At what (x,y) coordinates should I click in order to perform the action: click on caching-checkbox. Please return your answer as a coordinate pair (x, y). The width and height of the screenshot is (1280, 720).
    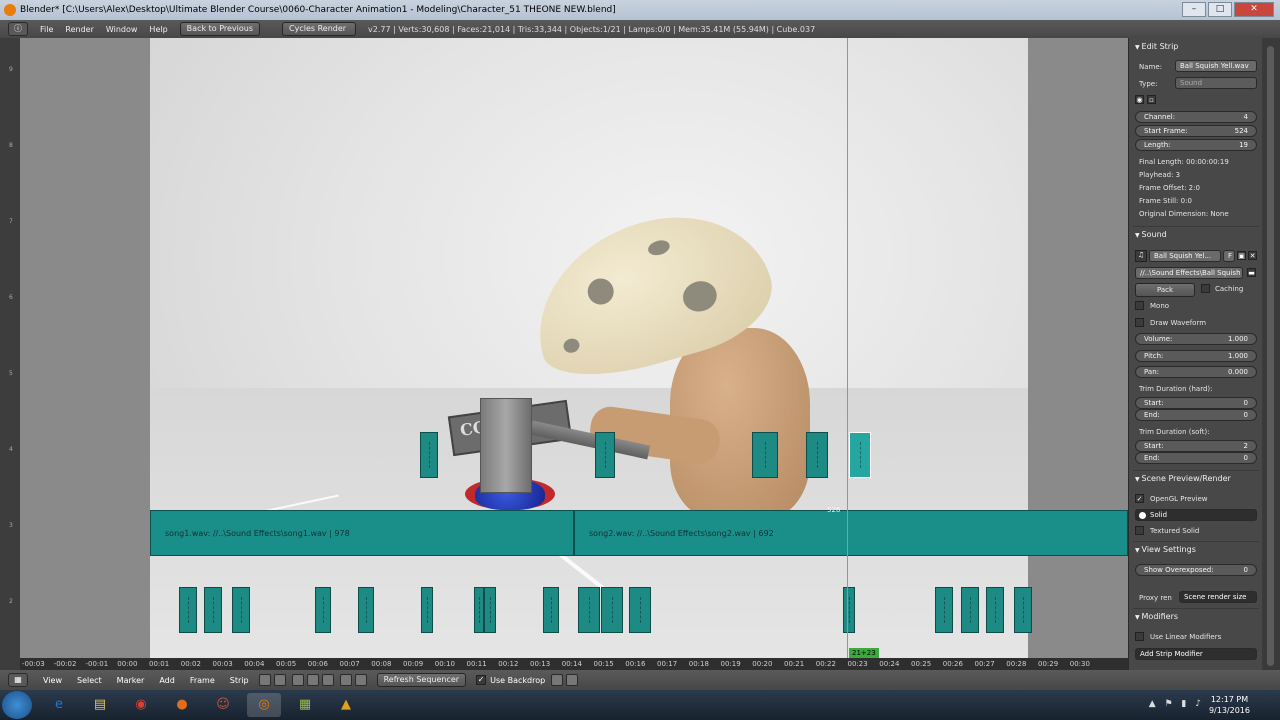
    Looking at the image, I should click on (1205, 288).